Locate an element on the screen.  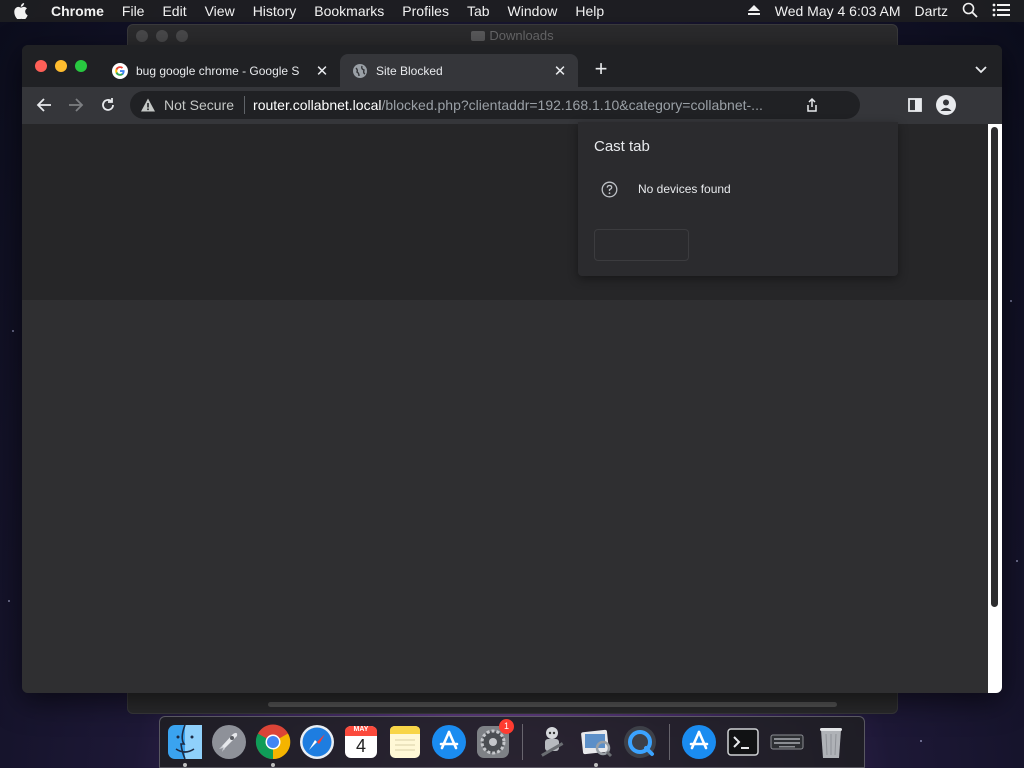
menu-bookmarks: Bookmarks is located at coordinates (349, 11).